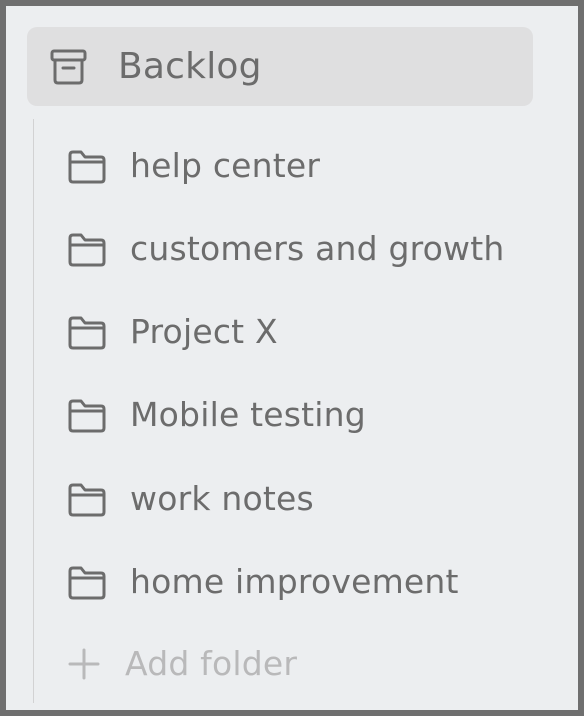 This screenshot has width=584, height=716. Describe the element at coordinates (68, 67) in the screenshot. I see `archive-box-icon` at that location.